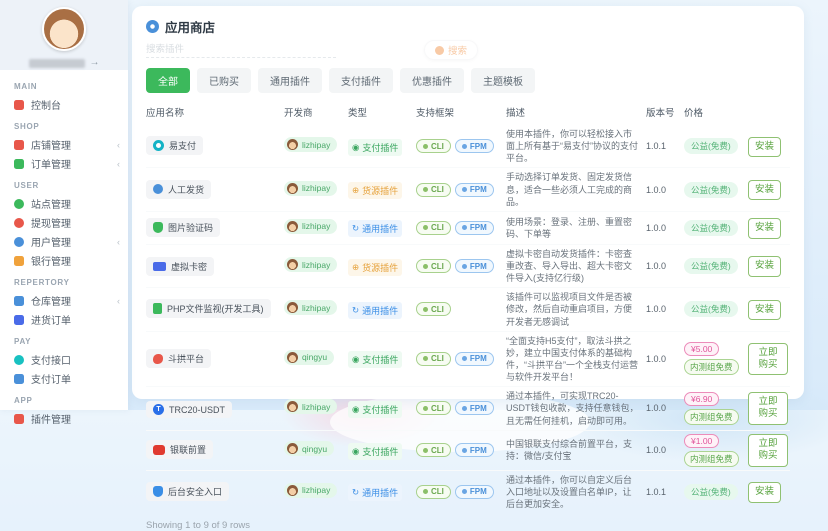  Describe the element at coordinates (71, 203) in the screenshot. I see `sidebar-item-site: 站点管理` at that location.